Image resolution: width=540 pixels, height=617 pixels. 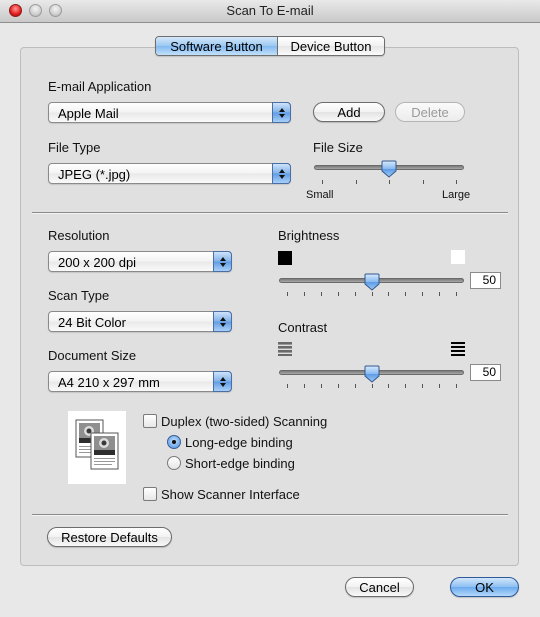 What do you see at coordinates (109, 537) in the screenshot?
I see `restore-defaults-button: Restore Defaults` at bounding box center [109, 537].